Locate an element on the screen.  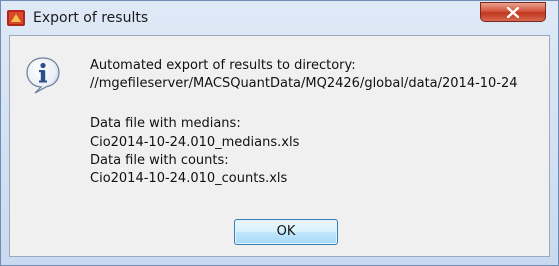
window-title: Export of results is located at coordinates (91, 18).